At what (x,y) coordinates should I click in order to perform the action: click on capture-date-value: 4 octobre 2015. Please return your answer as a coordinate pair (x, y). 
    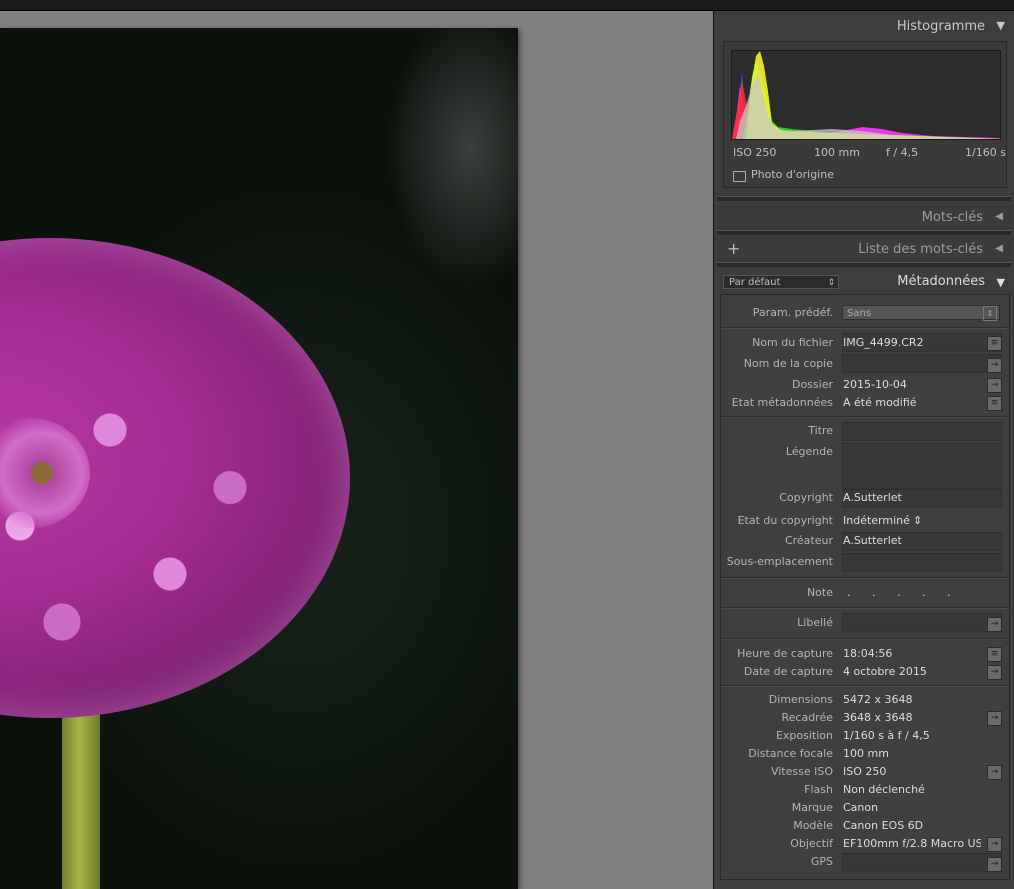
    Looking at the image, I should click on (885, 671).